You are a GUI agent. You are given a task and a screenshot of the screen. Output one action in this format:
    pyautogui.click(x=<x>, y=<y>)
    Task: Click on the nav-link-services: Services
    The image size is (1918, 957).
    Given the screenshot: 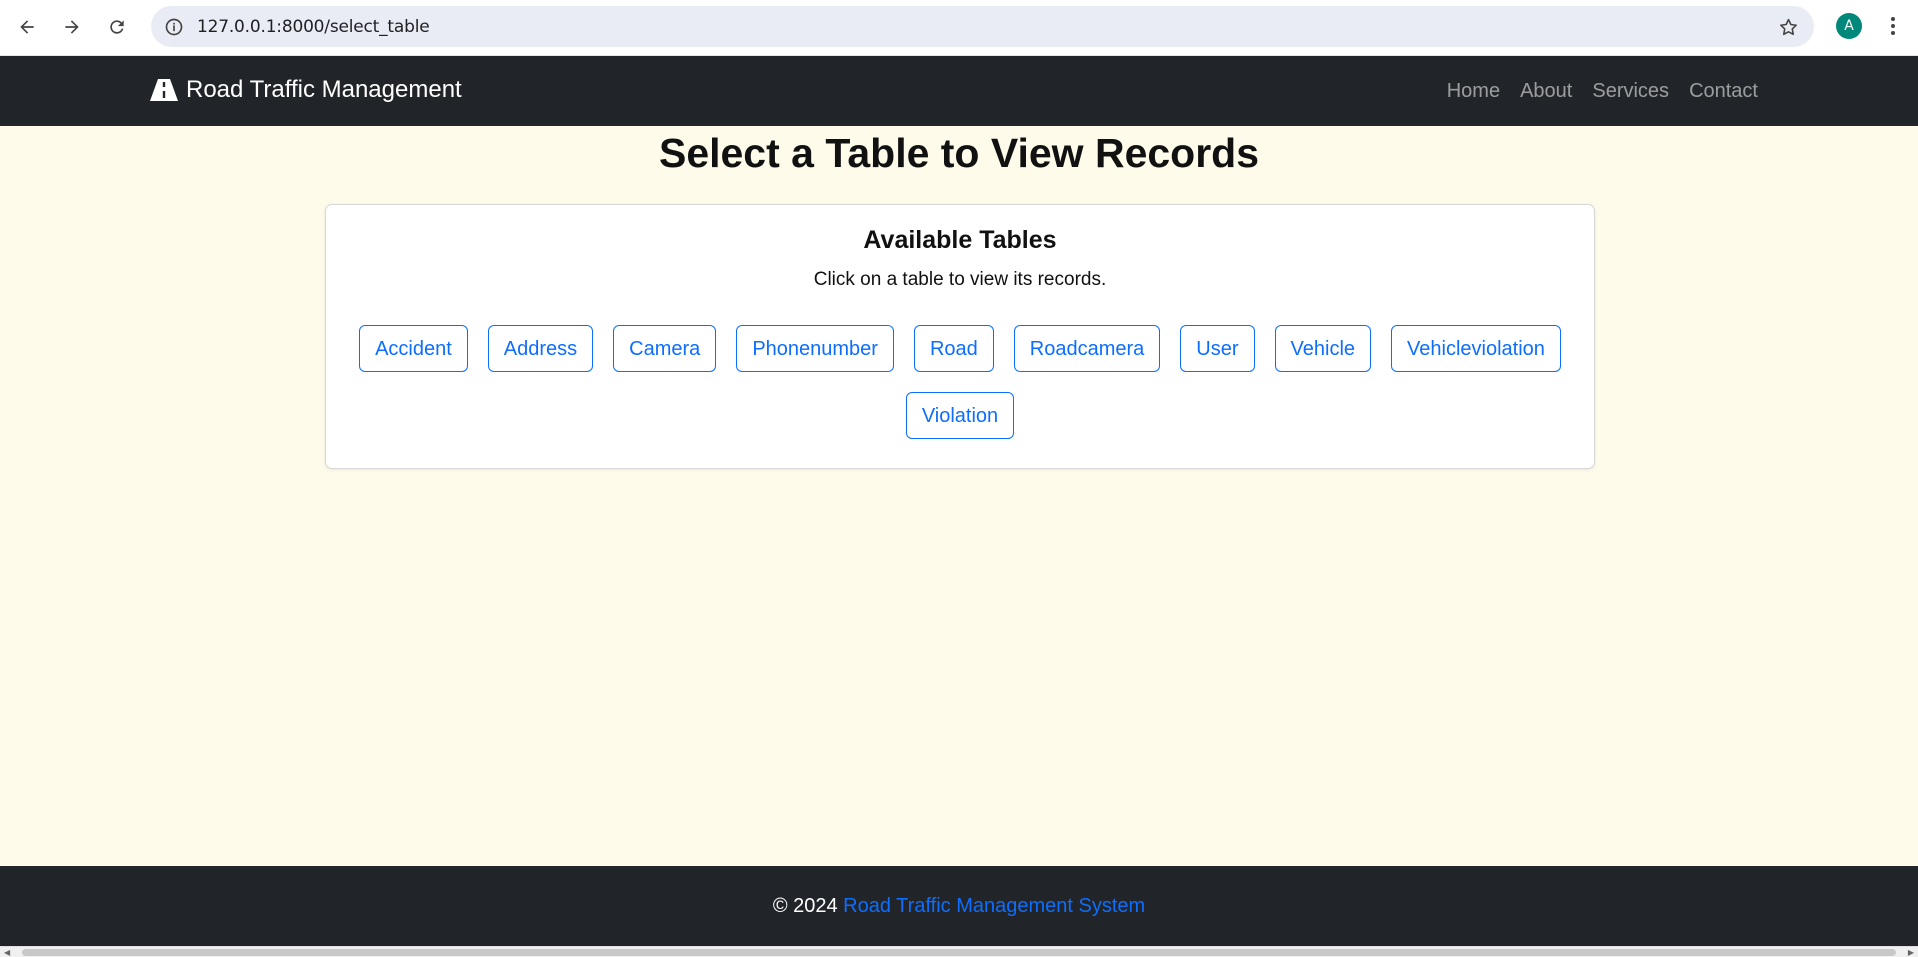 What is the action you would take?
    pyautogui.click(x=1630, y=91)
    